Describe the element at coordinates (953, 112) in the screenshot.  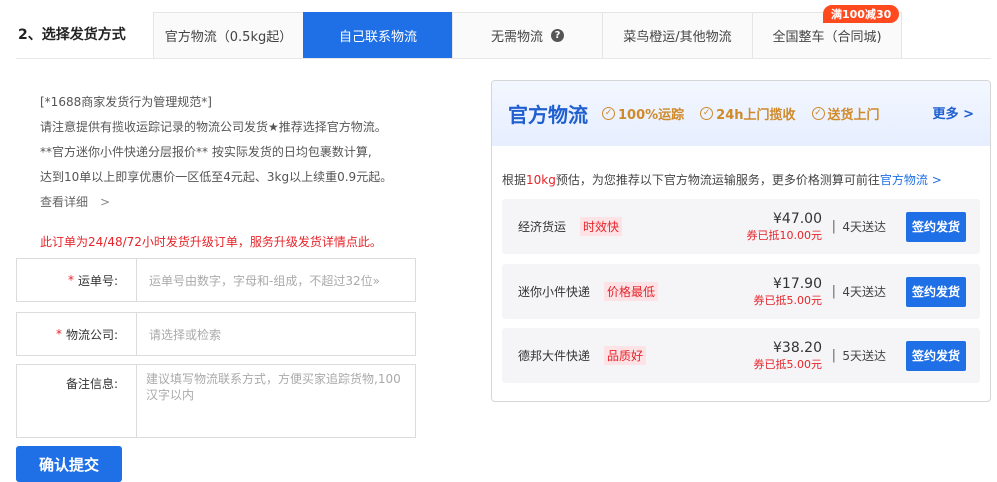
I see `more-link: 更多 >` at that location.